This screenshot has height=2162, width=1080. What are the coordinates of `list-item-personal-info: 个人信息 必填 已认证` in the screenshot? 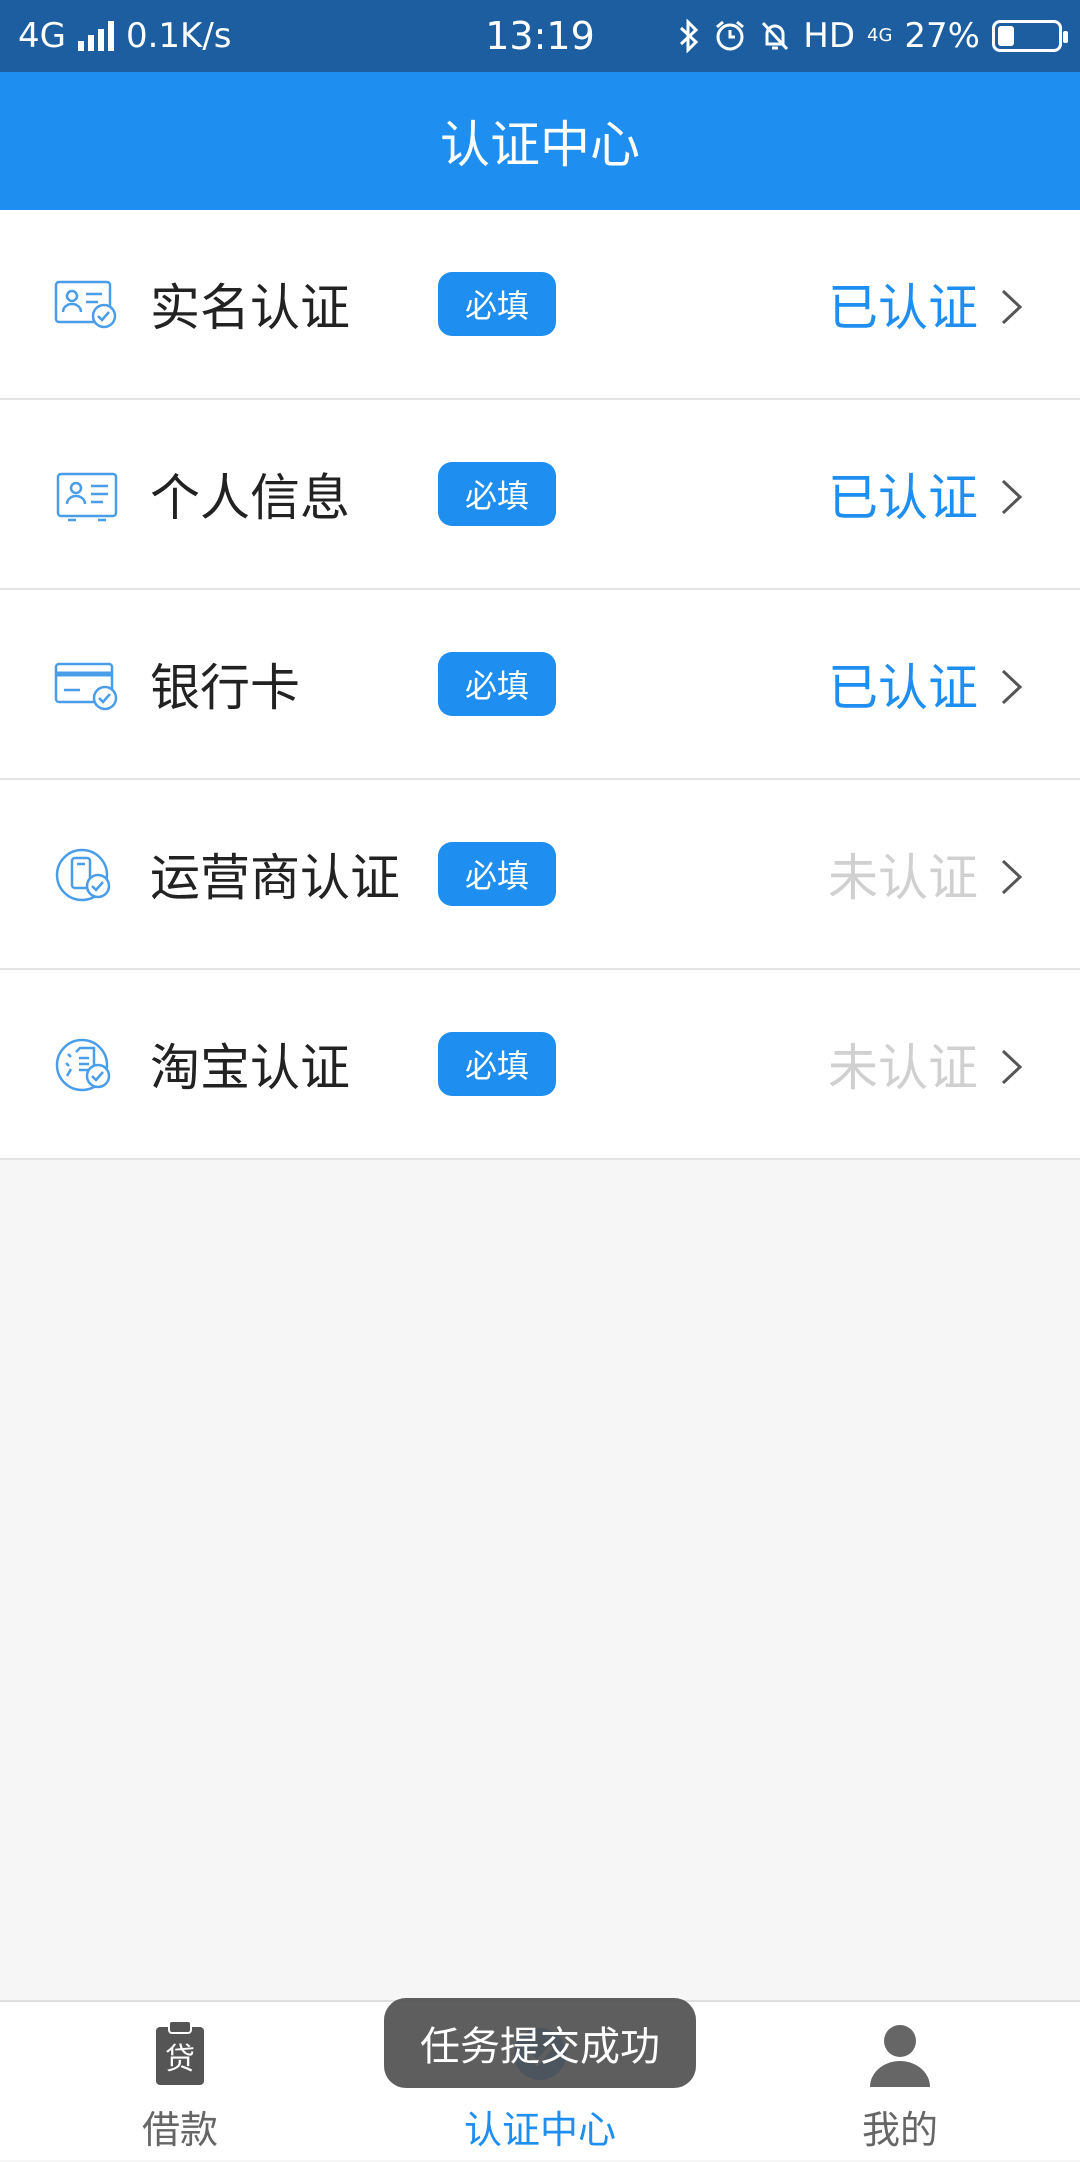 It's located at (540, 495).